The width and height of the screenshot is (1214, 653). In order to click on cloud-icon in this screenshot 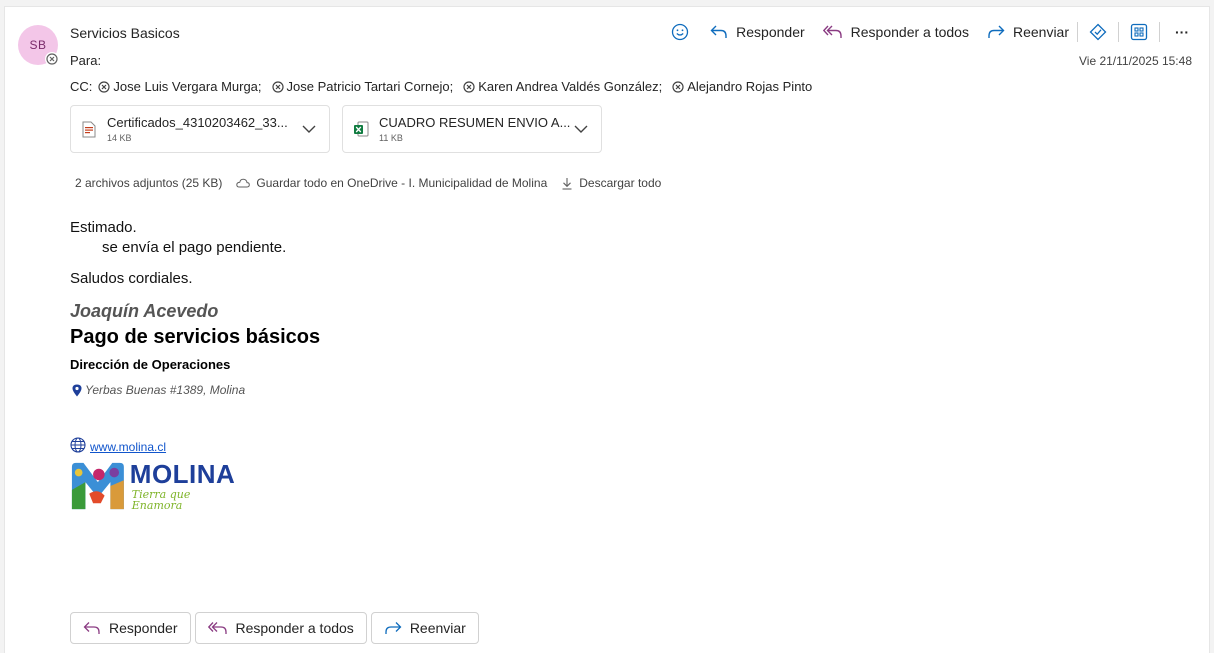, I will do `click(243, 183)`.